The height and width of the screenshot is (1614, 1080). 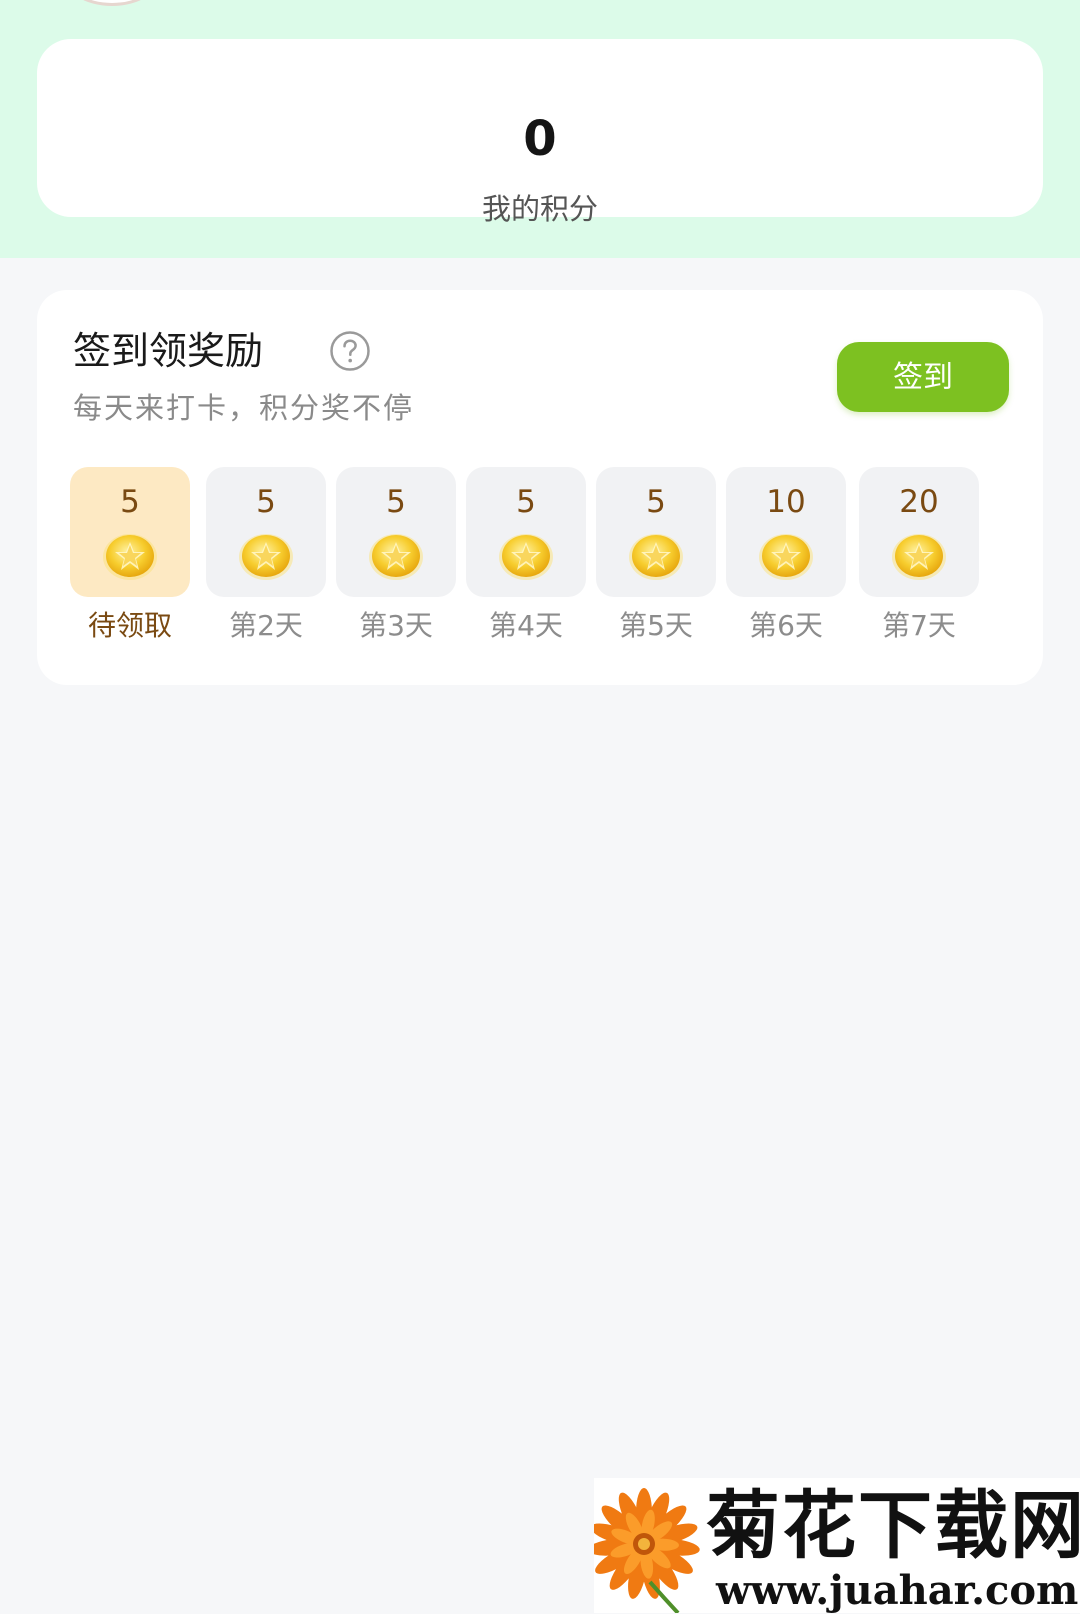 What do you see at coordinates (923, 377) in the screenshot?
I see `signin-button: 签到` at bounding box center [923, 377].